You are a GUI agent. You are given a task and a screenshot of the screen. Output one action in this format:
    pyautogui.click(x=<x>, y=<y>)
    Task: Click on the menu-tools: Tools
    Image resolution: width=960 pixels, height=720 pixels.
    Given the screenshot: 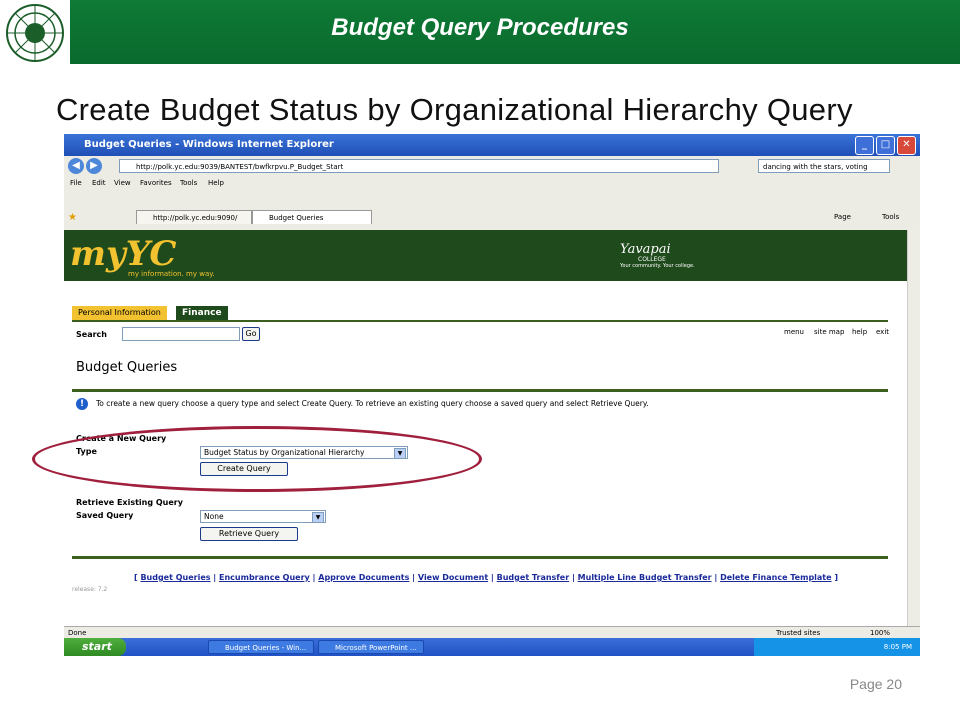 What is the action you would take?
    pyautogui.click(x=188, y=183)
    